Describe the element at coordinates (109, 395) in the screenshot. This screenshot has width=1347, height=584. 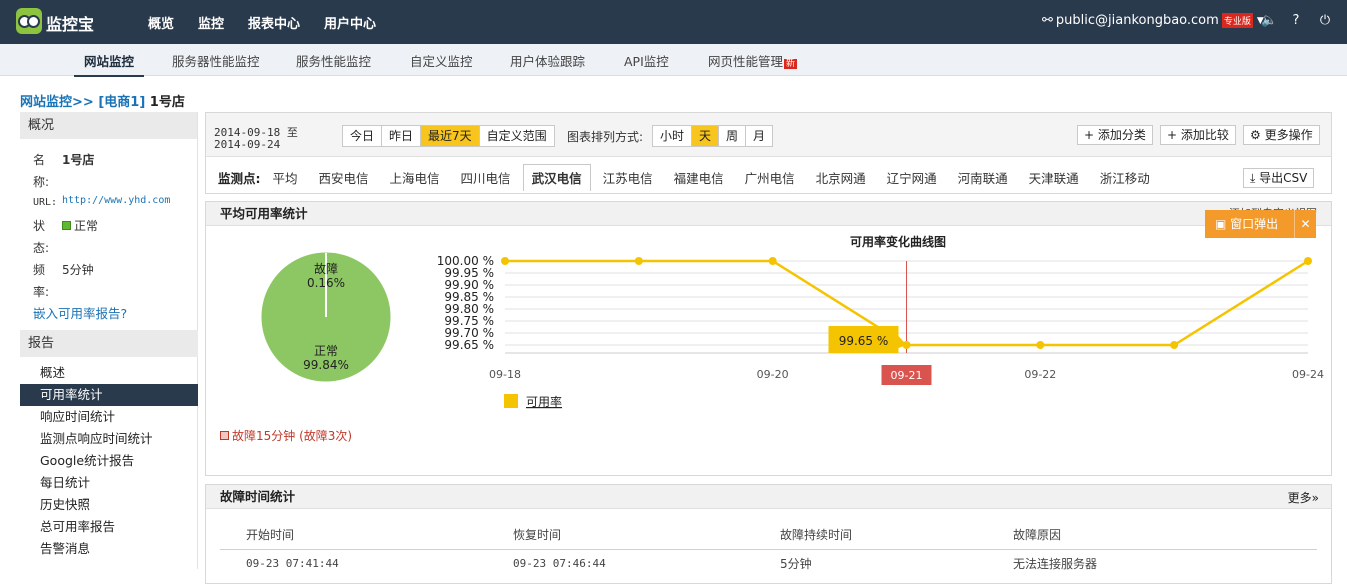
I see `menu-availability: 可用率统计` at that location.